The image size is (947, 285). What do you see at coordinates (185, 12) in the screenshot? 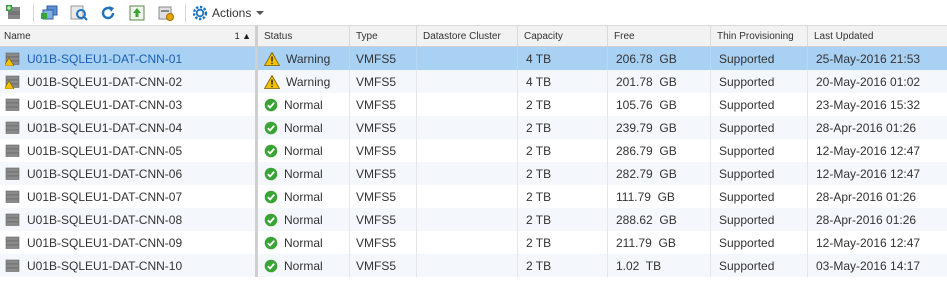
I see `toolbar-separator` at bounding box center [185, 12].